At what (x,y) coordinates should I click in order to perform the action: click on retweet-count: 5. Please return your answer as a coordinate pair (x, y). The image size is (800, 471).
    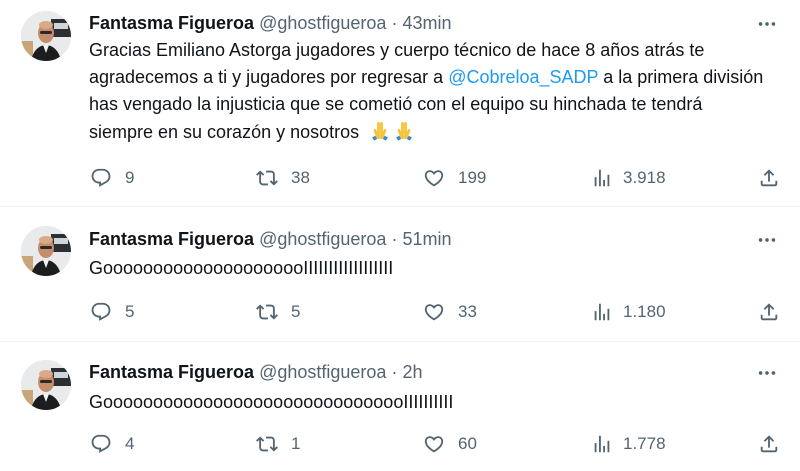
    Looking at the image, I should click on (296, 311).